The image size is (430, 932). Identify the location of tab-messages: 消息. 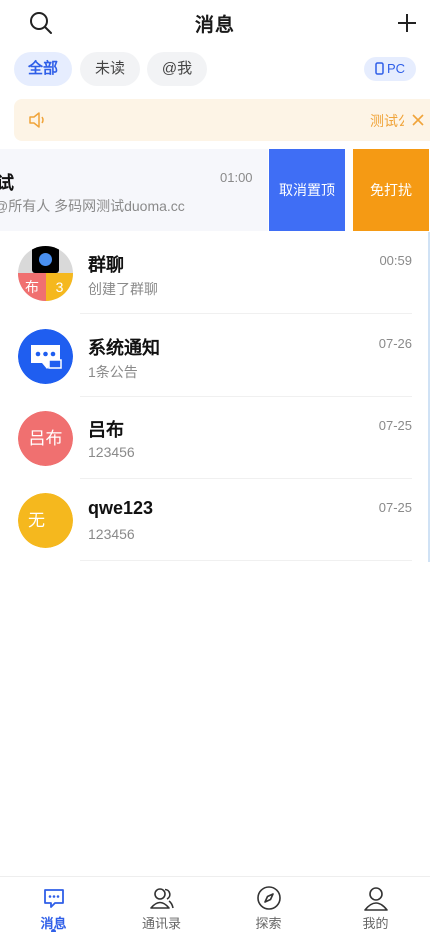
(53, 904).